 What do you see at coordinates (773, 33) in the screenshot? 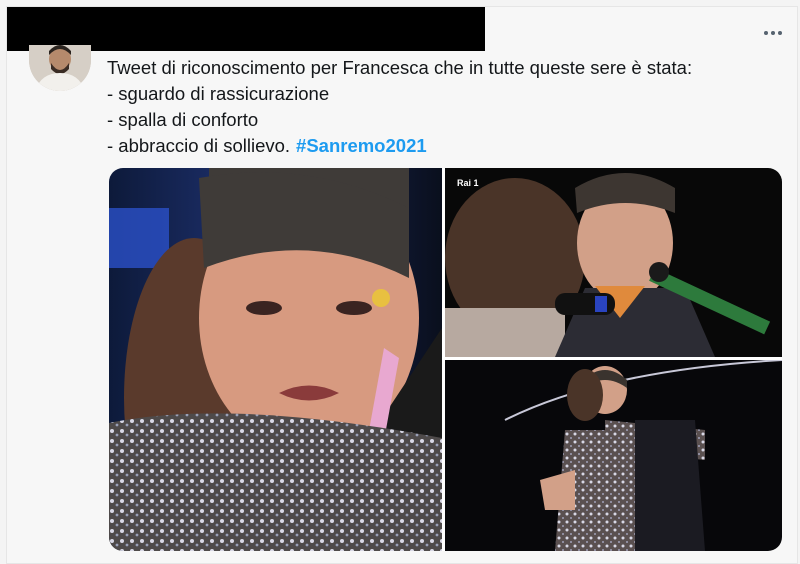
I see `more-options-icon` at bounding box center [773, 33].